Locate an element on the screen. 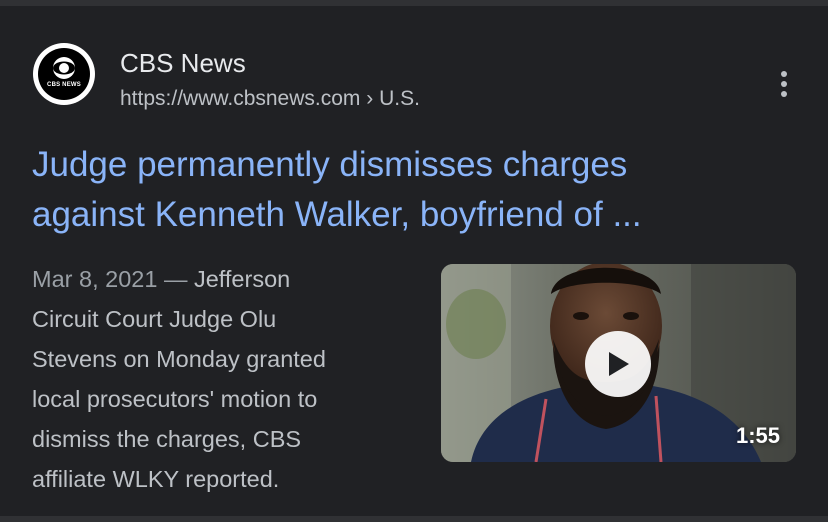 This screenshot has width=828, height=522. snippet-line: Circuit Court Judge Olu is located at coordinates (154, 319).